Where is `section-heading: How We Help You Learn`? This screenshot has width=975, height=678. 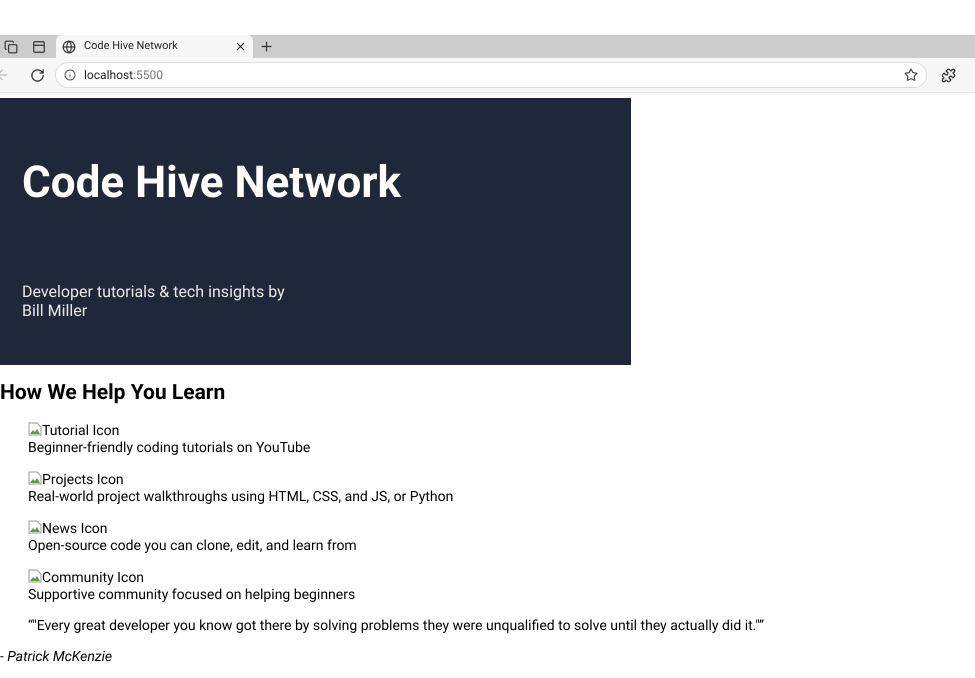 section-heading: How We Help You Learn is located at coordinates (113, 393).